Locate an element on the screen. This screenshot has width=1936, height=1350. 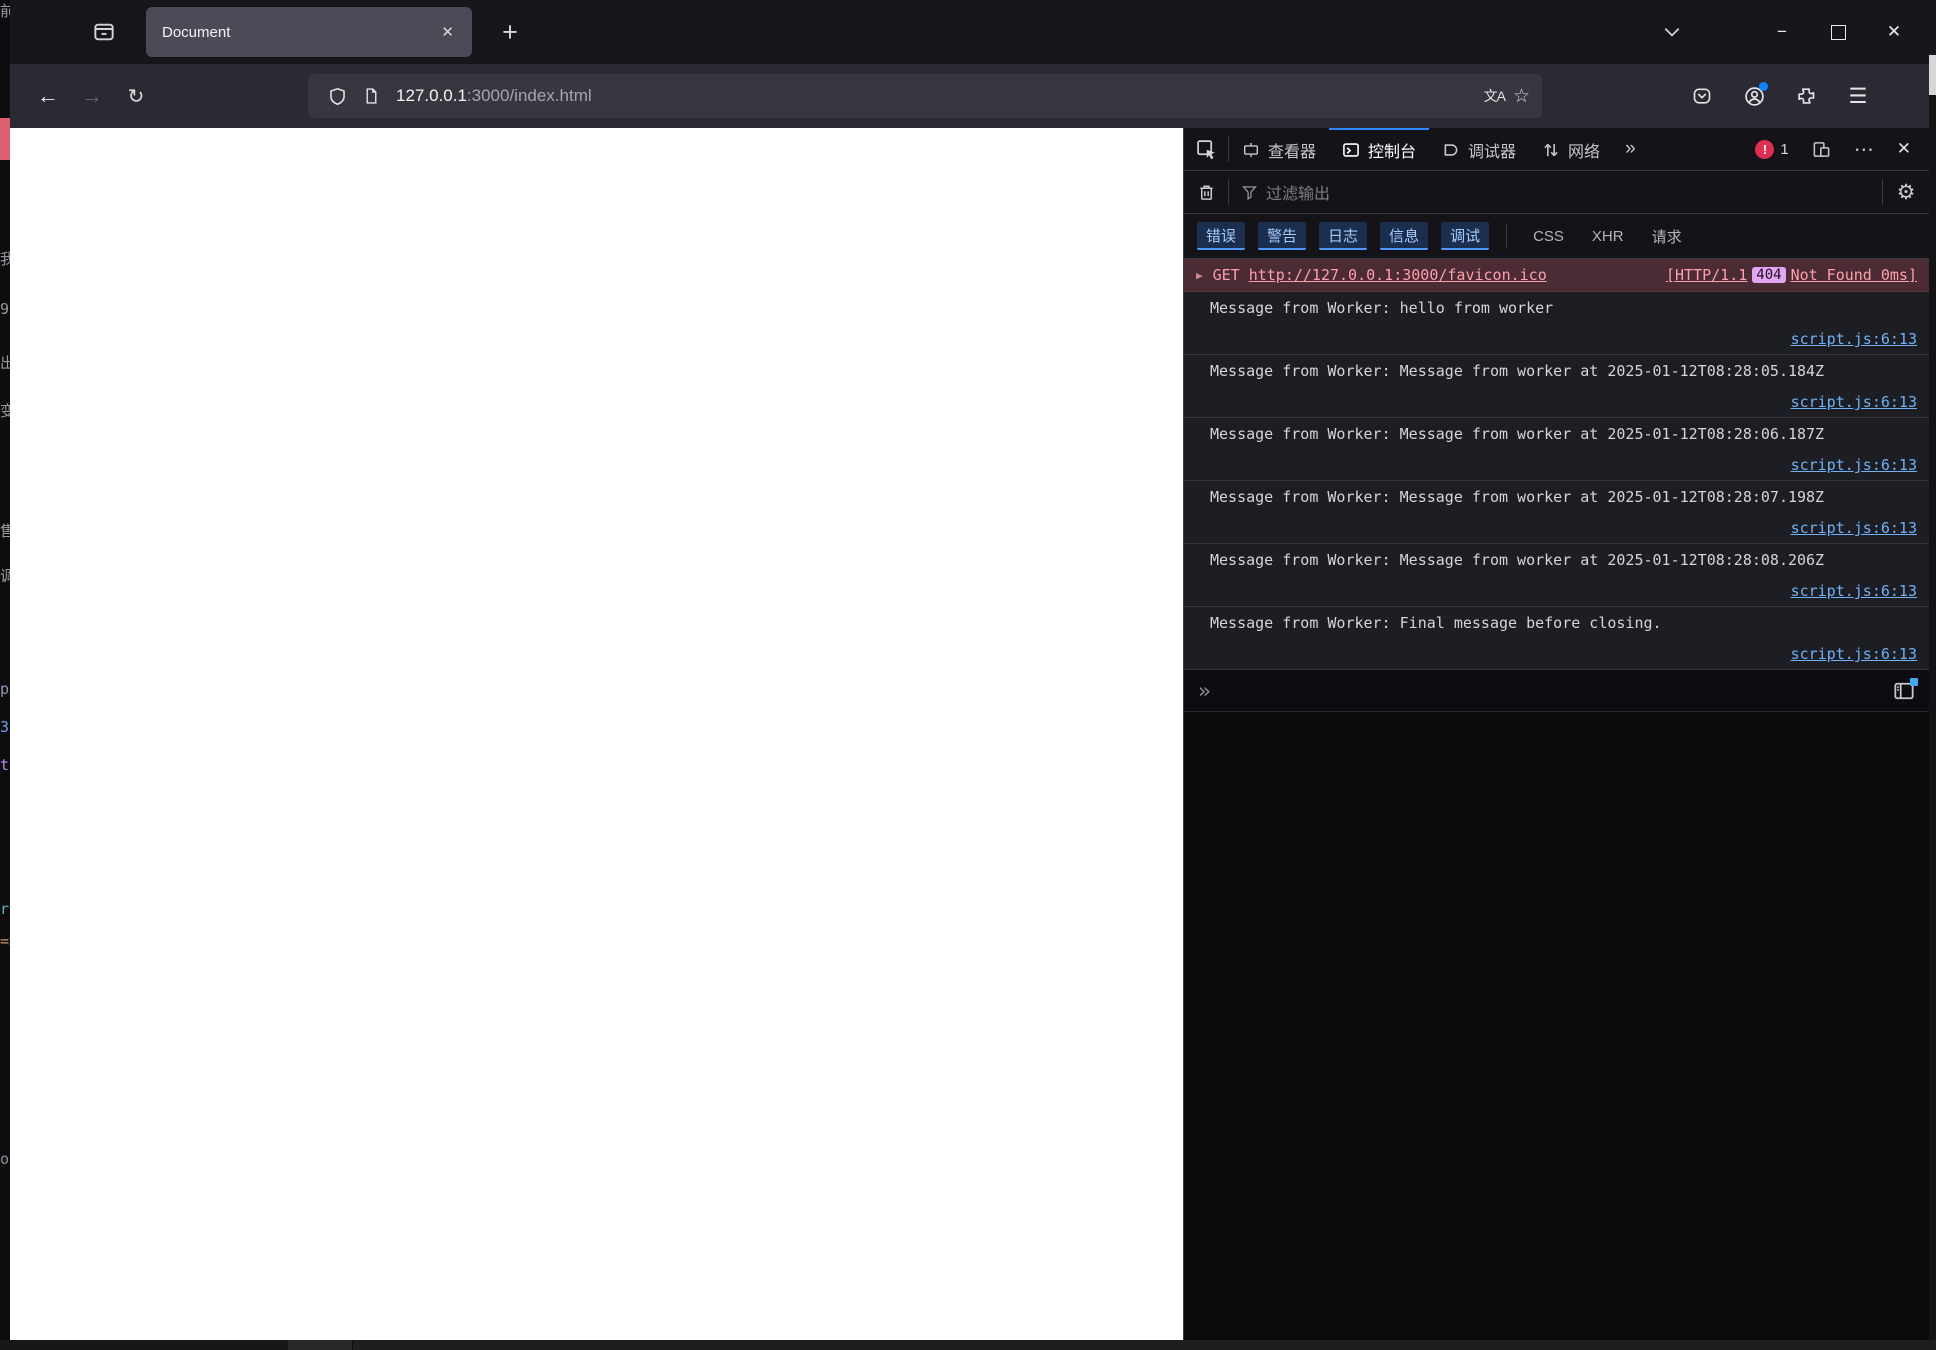
maximize-button is located at coordinates (1838, 32).